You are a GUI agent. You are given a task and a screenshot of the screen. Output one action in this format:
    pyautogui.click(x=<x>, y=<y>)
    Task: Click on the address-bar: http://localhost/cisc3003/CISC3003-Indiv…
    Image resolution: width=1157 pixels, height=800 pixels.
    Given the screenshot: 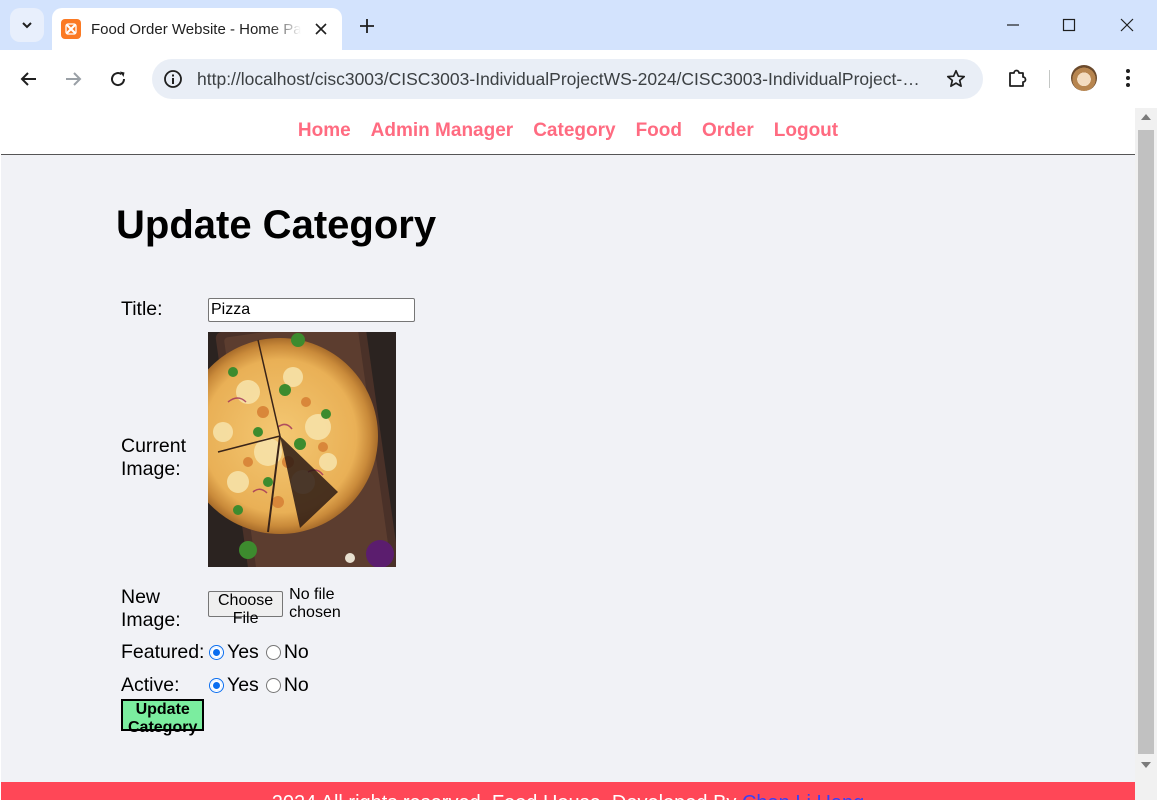 What is the action you would take?
    pyautogui.click(x=567, y=79)
    